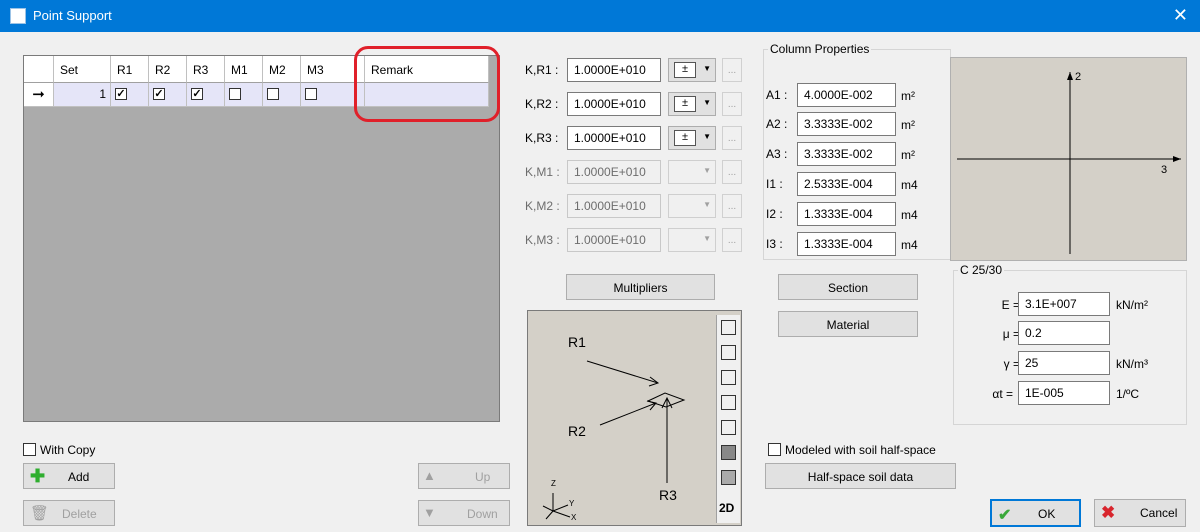 The height and width of the screenshot is (532, 1200). Describe the element at coordinates (206, 69) in the screenshot. I see `column-header-r3: R3` at that location.